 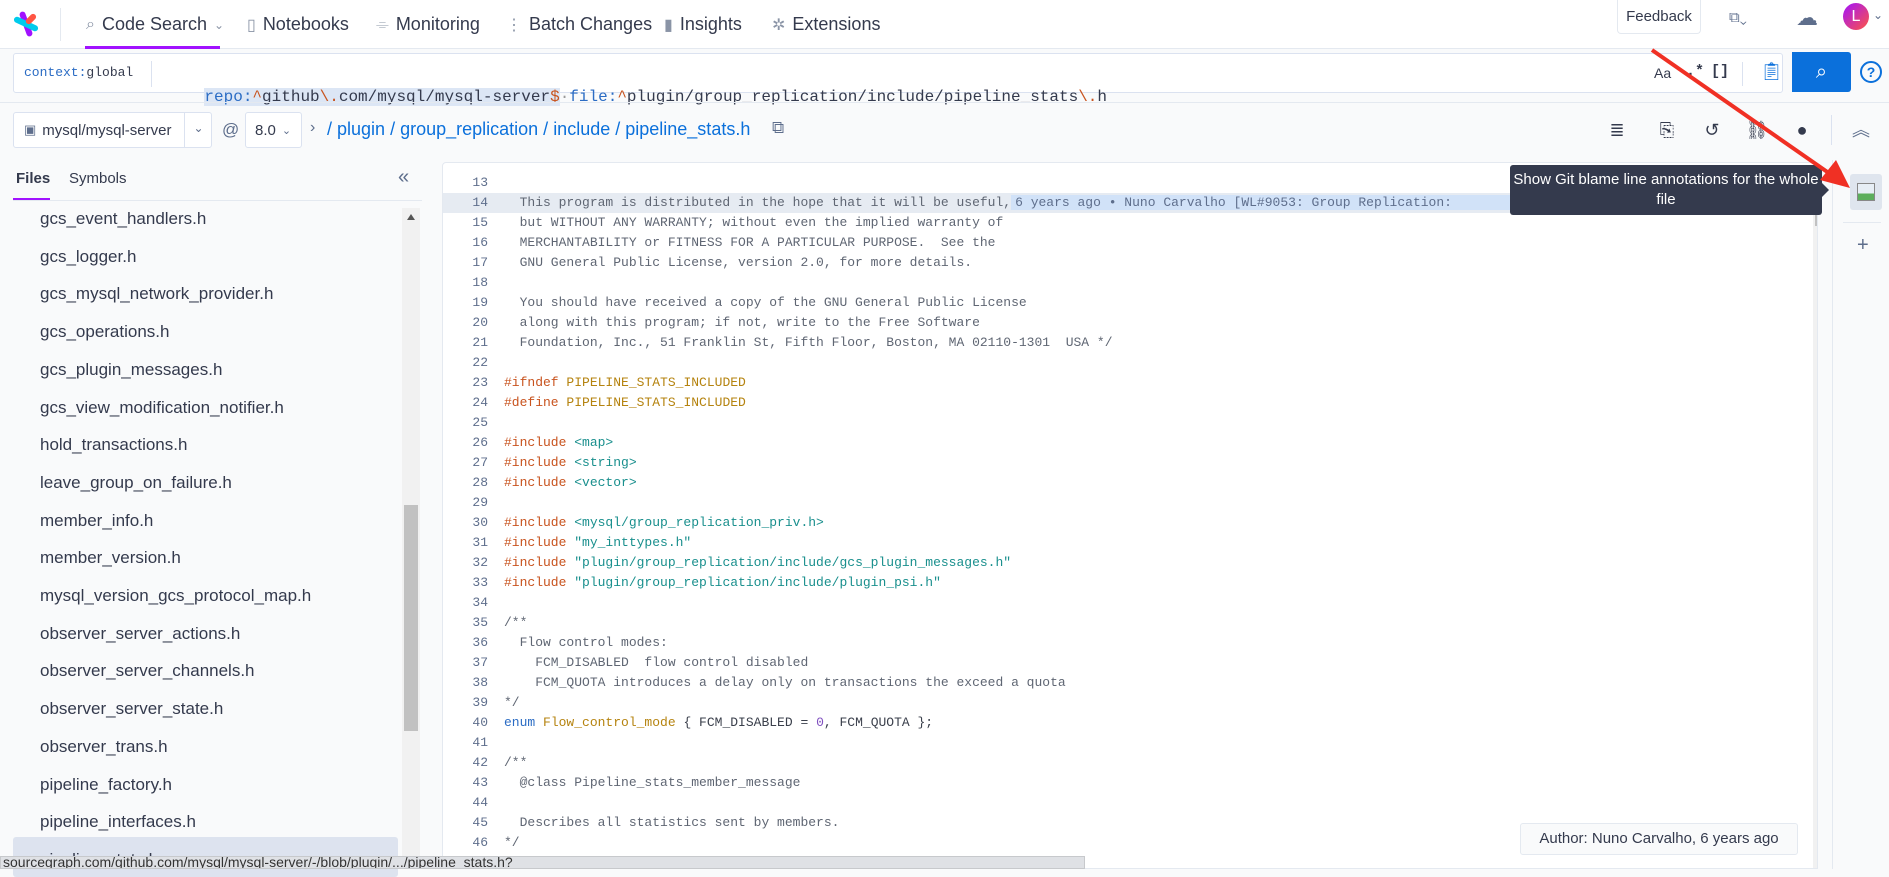 I want to click on tab-symbols: Symbols, so click(x=98, y=178).